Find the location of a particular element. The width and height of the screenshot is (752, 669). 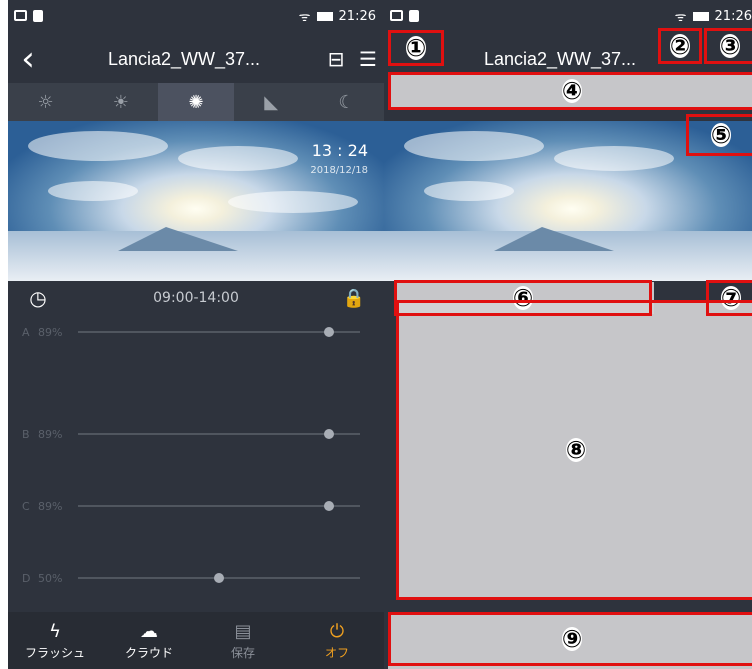

channel-letter: D is located at coordinates (26, 578).